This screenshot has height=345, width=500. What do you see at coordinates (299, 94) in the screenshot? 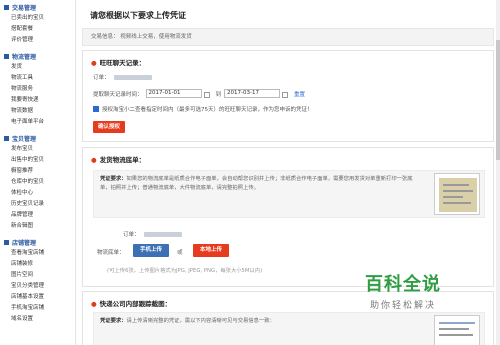
I see `reset-link: 重置` at bounding box center [299, 94].